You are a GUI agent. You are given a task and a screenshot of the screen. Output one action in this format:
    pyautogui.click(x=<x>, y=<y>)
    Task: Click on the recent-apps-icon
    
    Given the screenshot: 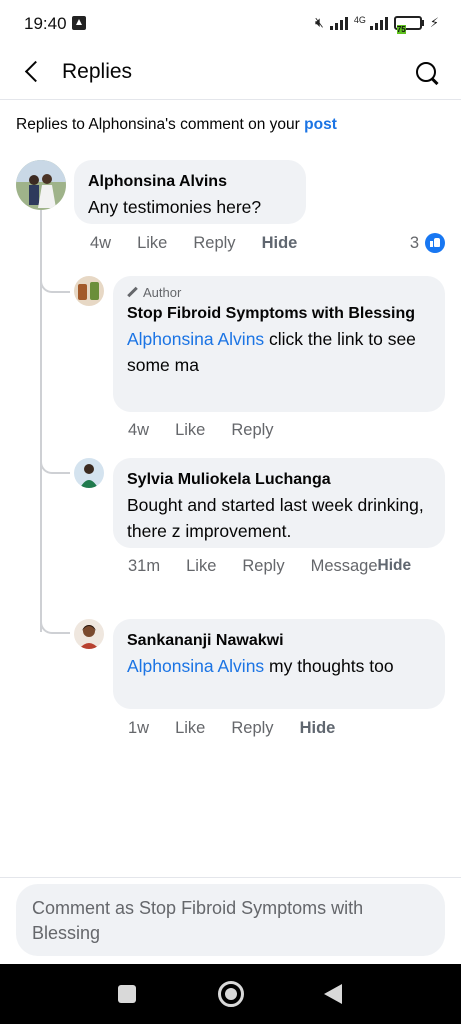 What is the action you would take?
    pyautogui.click(x=127, y=994)
    